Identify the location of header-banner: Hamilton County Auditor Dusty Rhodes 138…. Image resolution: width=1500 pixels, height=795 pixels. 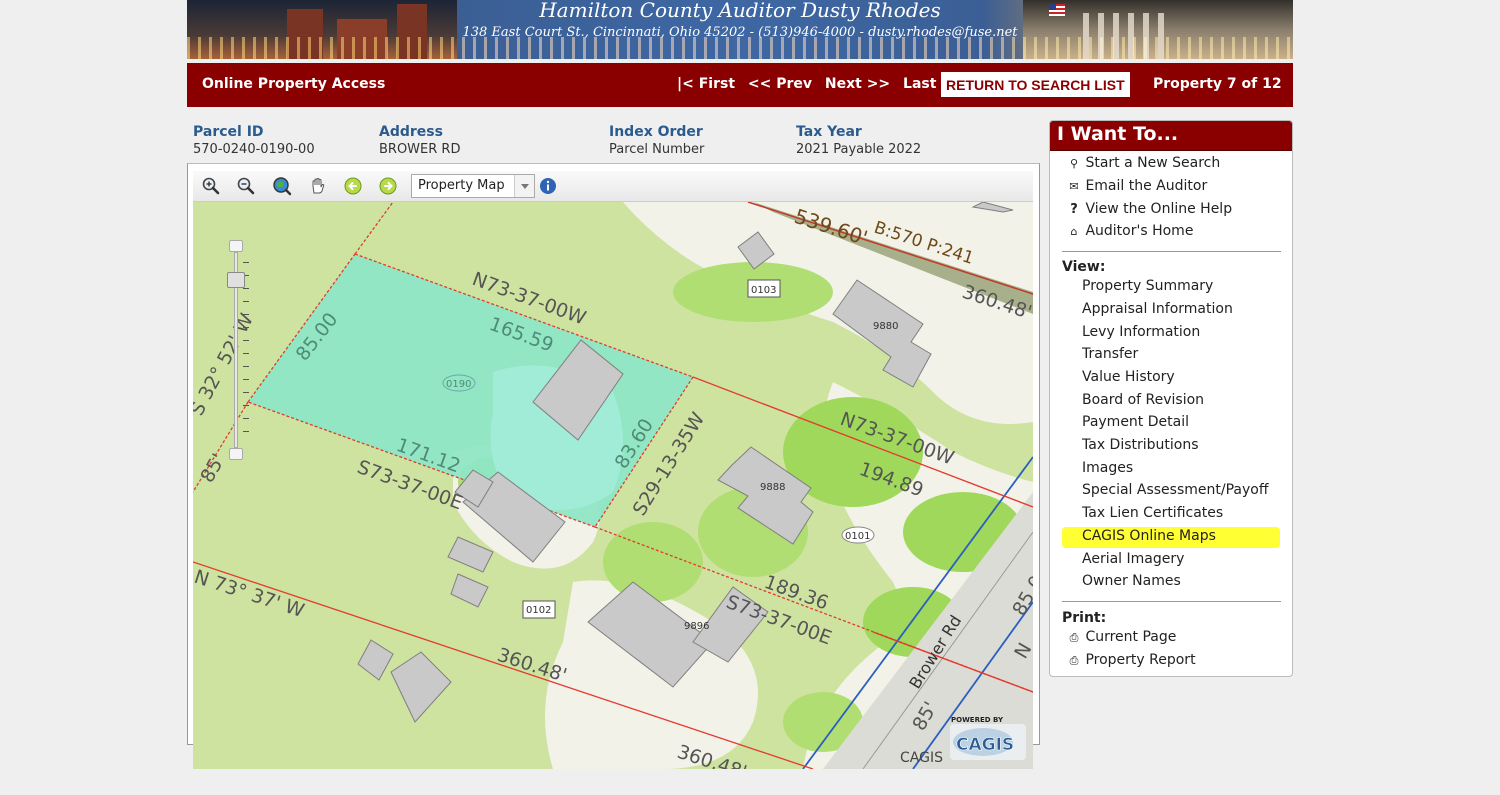
(740, 29).